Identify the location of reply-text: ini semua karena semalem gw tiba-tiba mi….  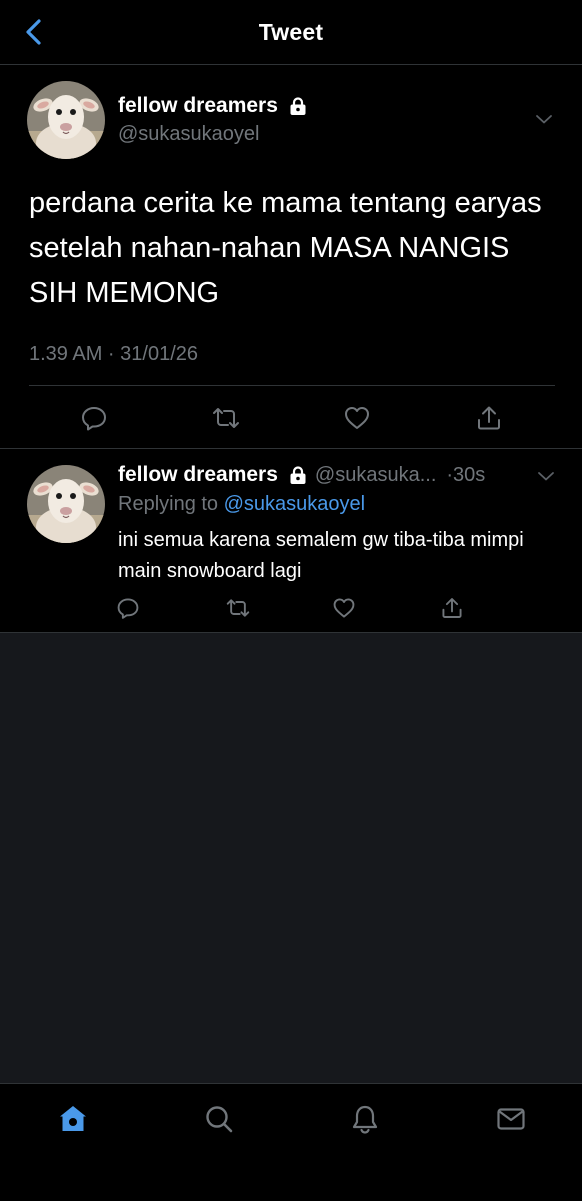
(321, 555).